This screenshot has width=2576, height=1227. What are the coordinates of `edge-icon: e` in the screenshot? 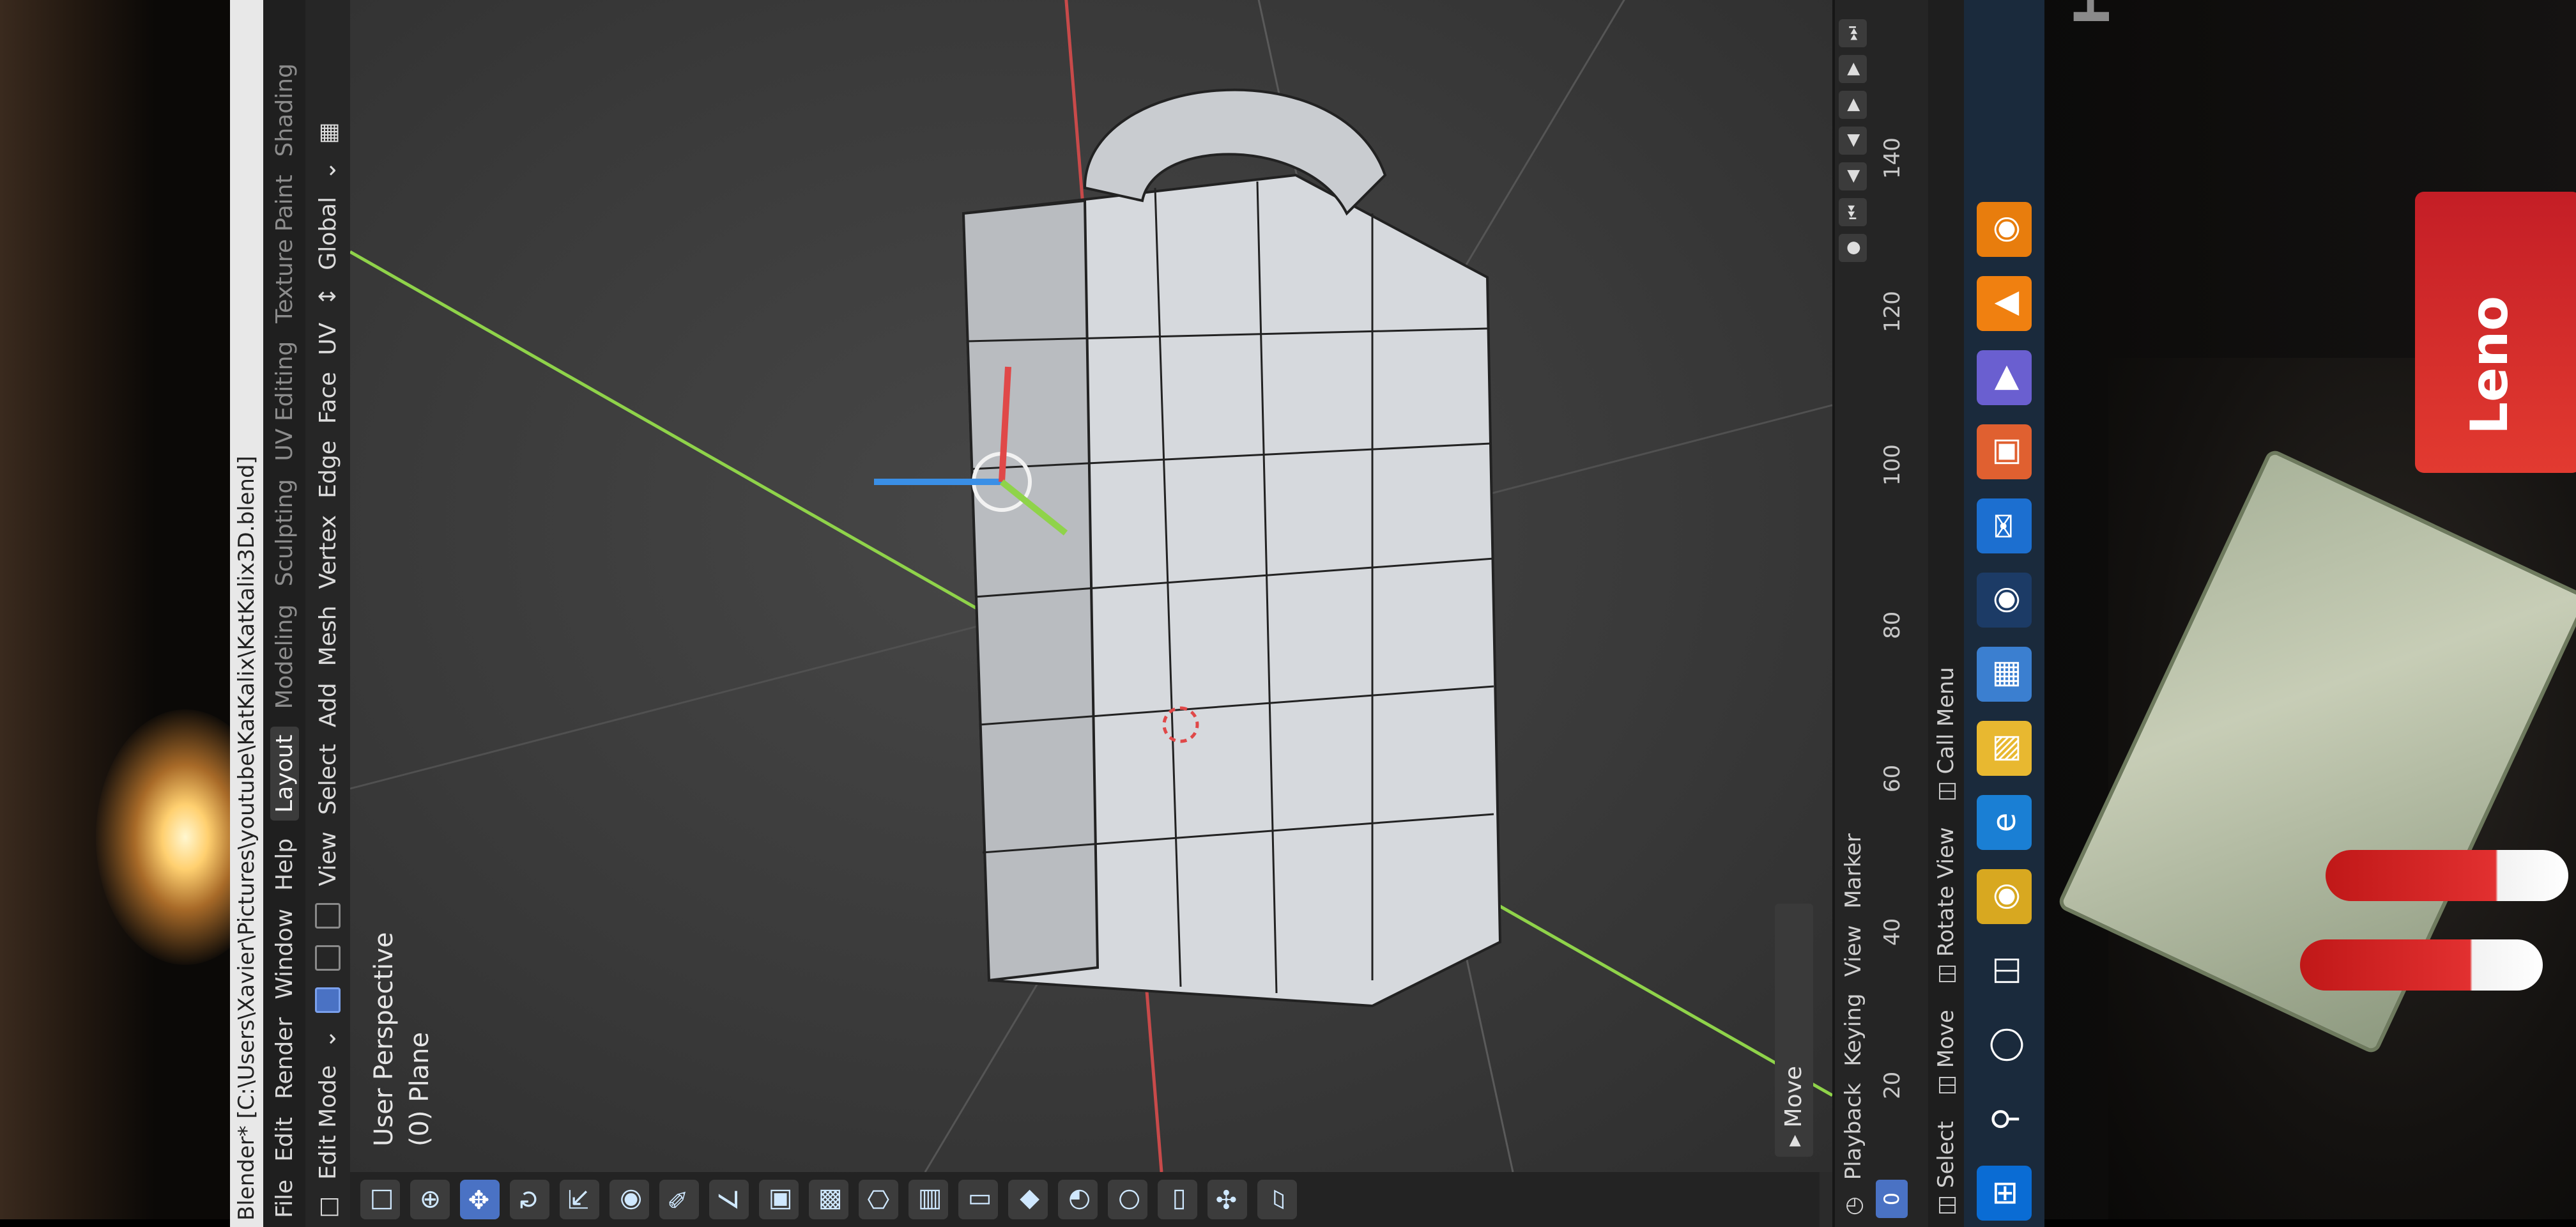 It's located at (2004, 822).